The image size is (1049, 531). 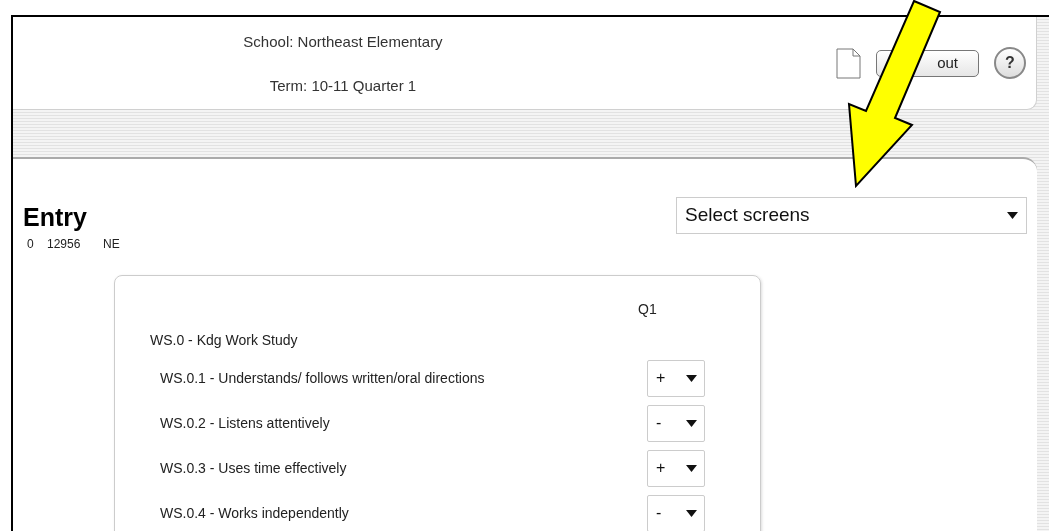 I want to click on standard-label: WS.0.1 - Understands/ follows written/oral directions, so click(x=323, y=378).